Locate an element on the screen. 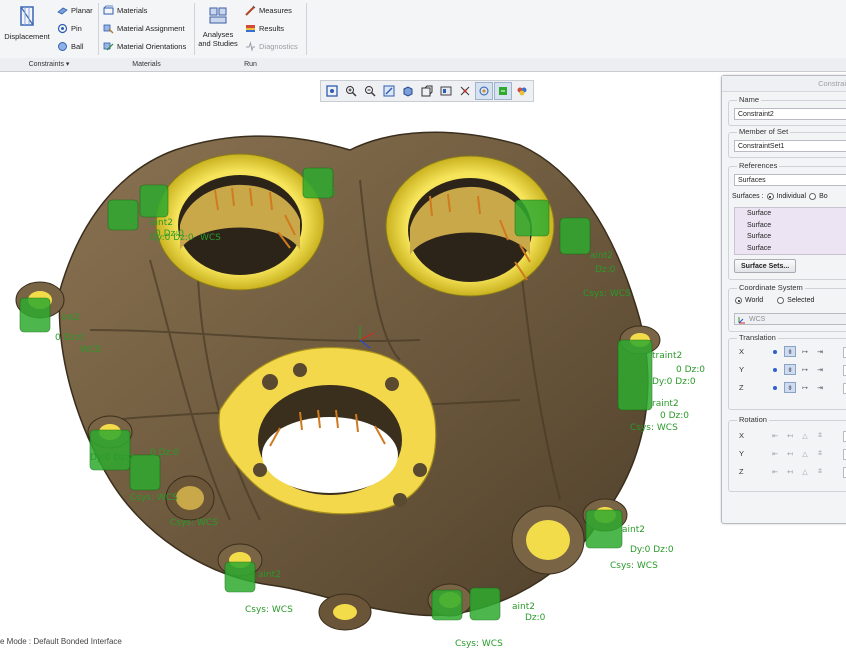 The width and height of the screenshot is (846, 649). annotation-display-icon is located at coordinates (503, 91).